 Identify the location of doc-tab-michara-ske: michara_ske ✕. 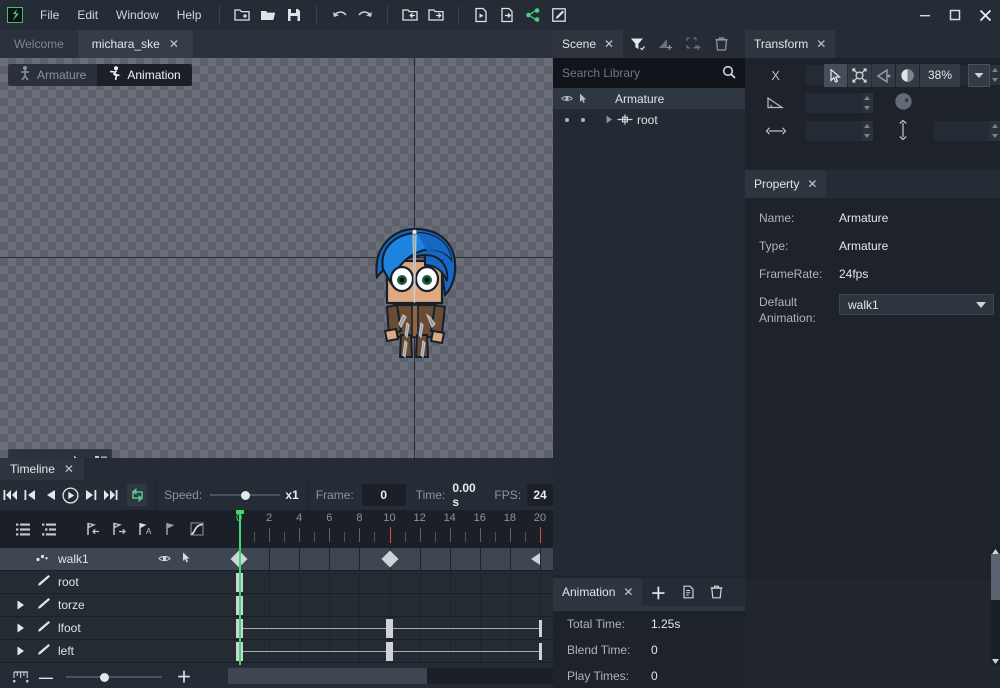
(135, 44).